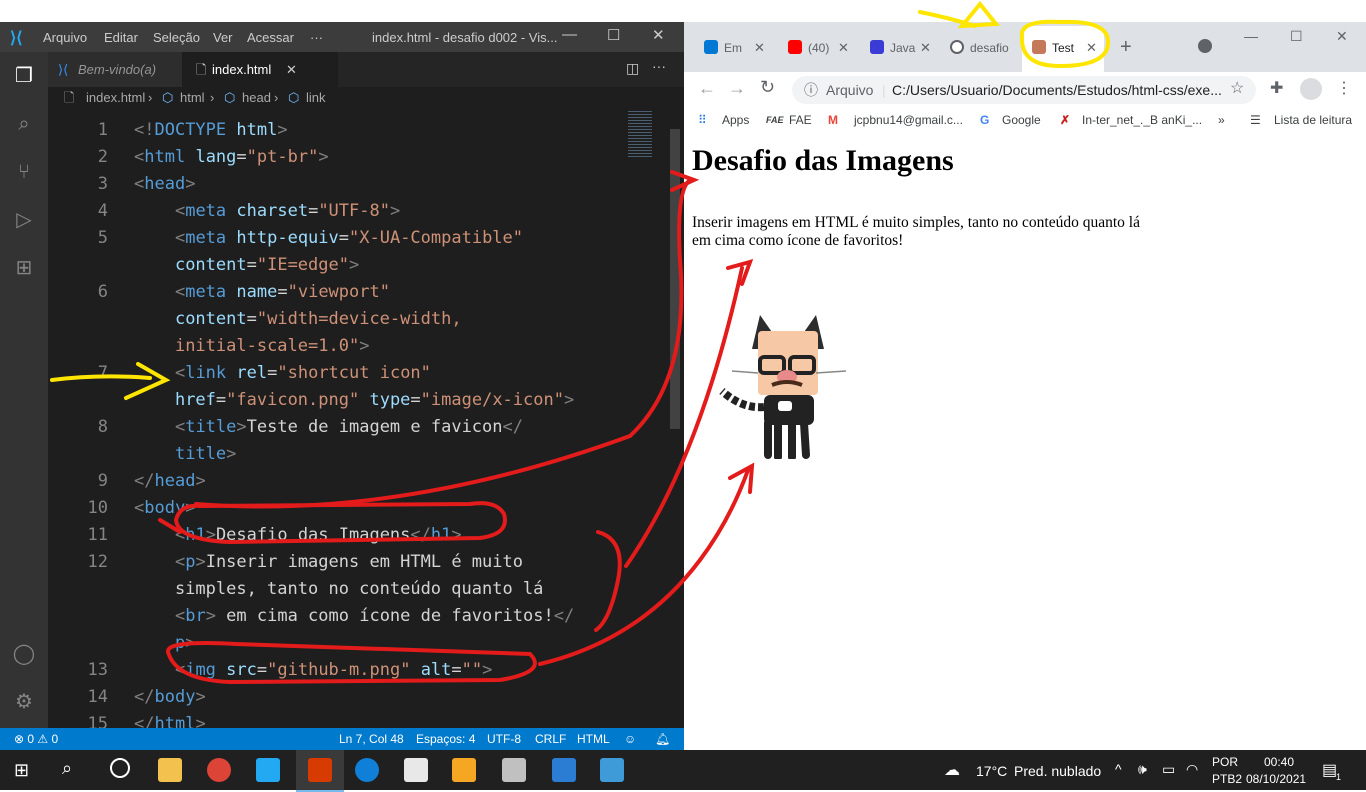 The width and height of the screenshot is (1366, 792). Describe the element at coordinates (1313, 120) in the screenshot. I see `reading-list: Lista de leitura` at that location.